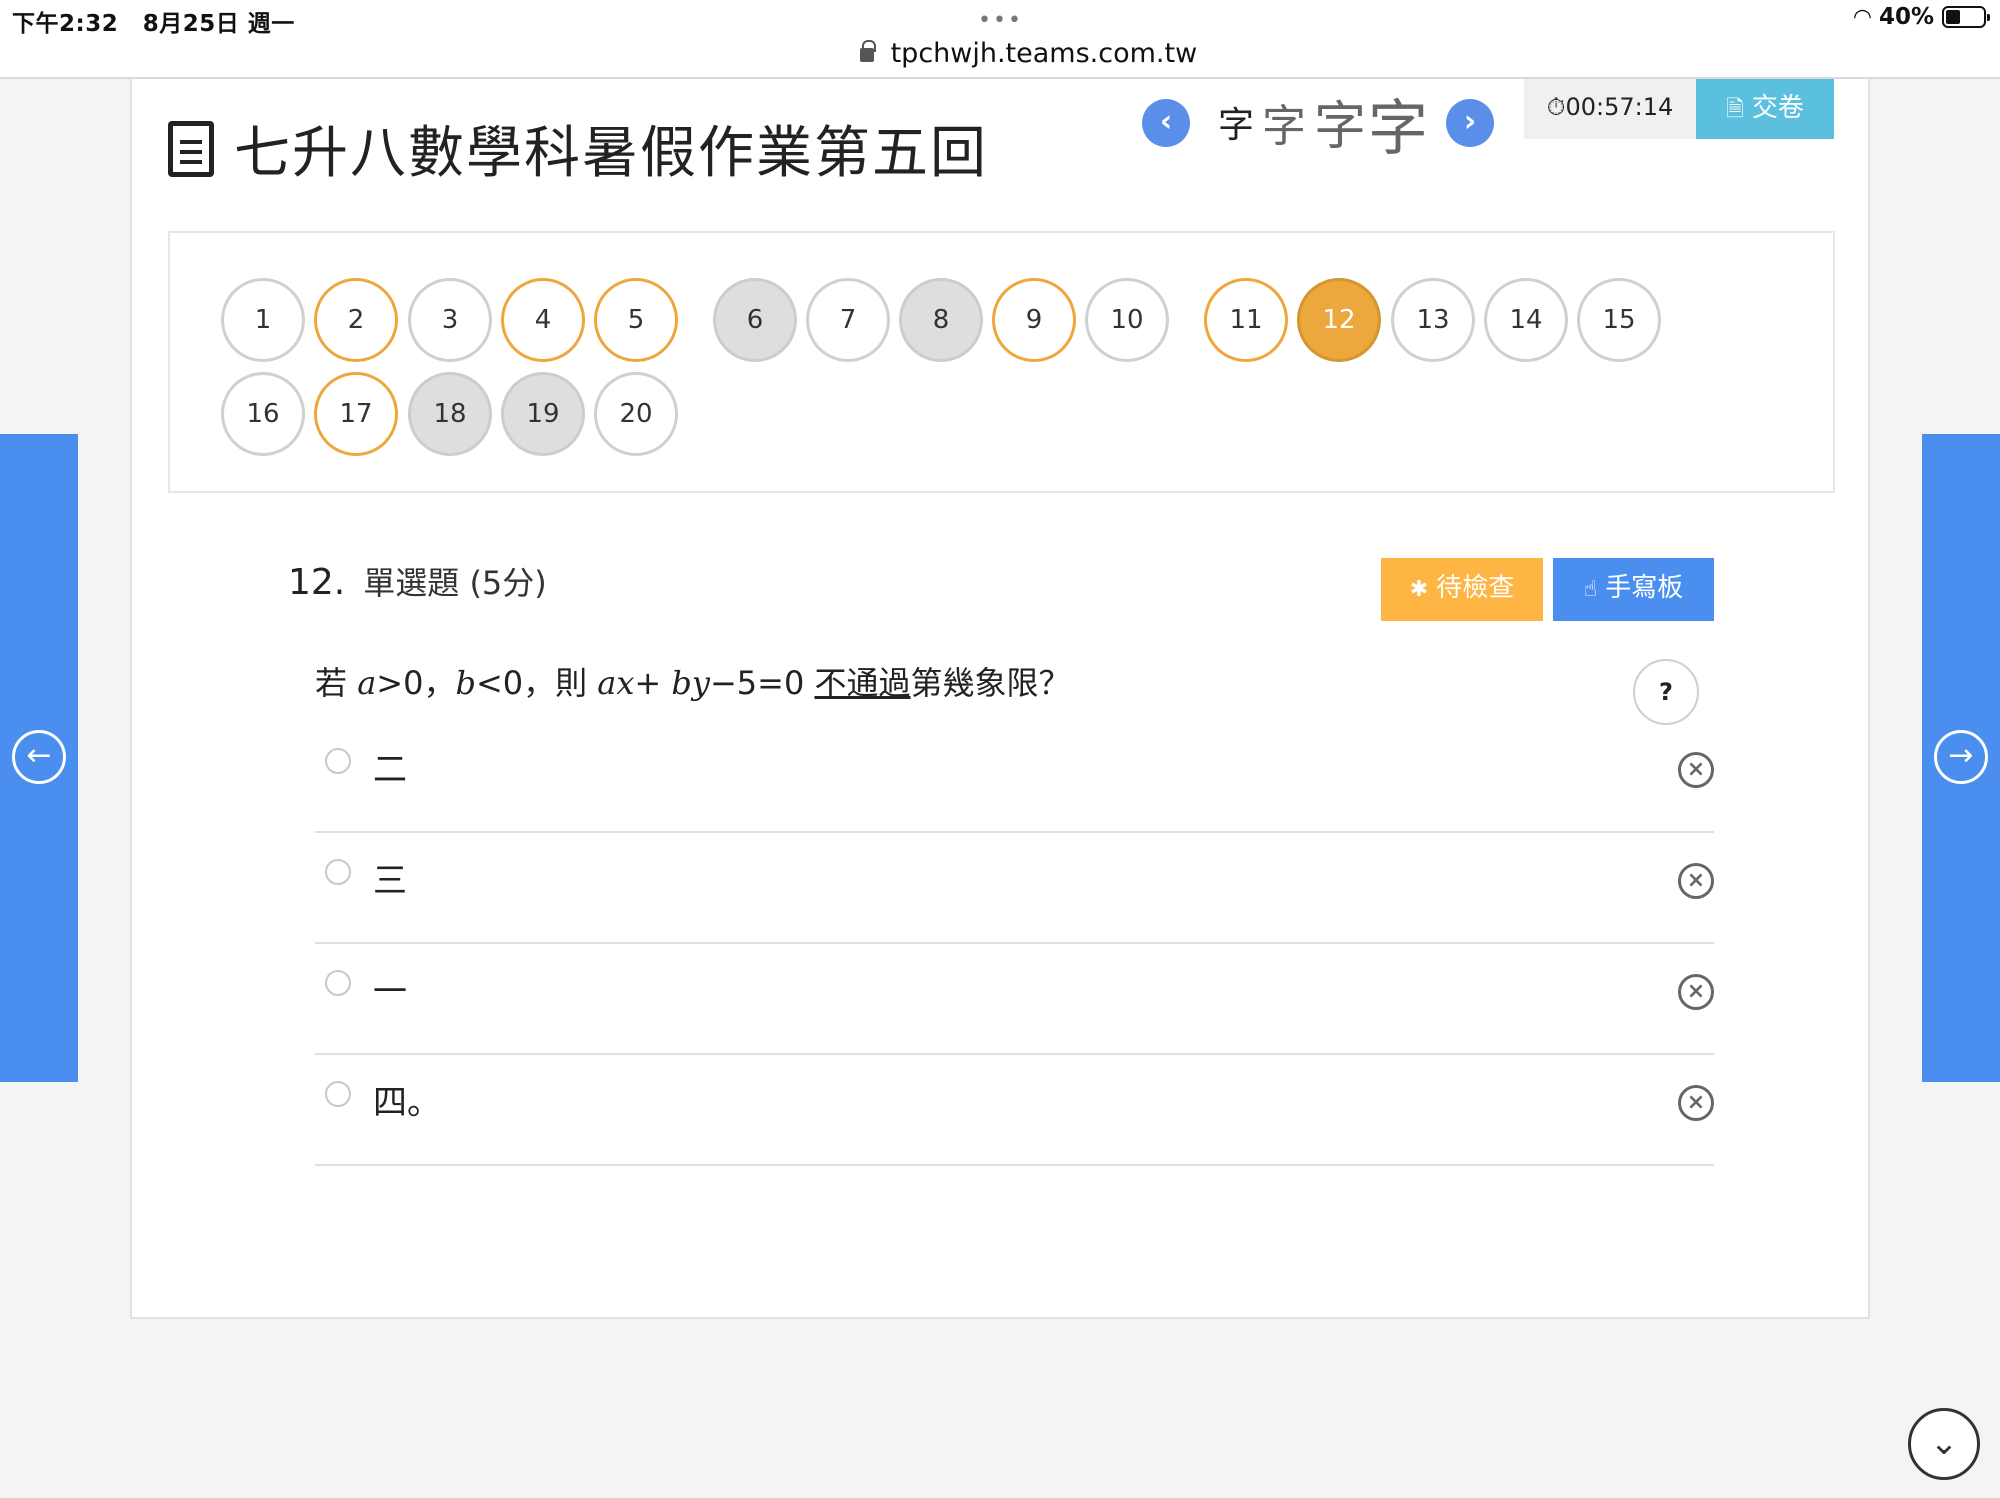 The image size is (2000, 1498). I want to click on question-text: 若 a>0，b<0，則 ax+ by−5=0 不通過第幾象限？, so click(693, 681).